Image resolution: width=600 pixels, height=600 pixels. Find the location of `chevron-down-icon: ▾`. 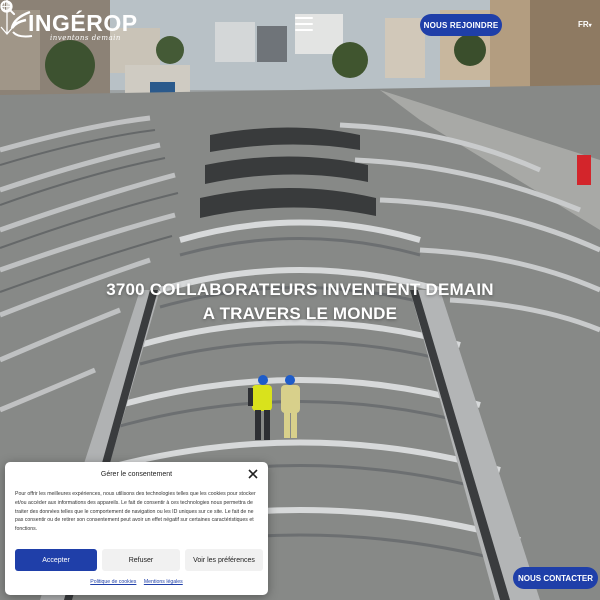

chevron-down-icon: ▾ is located at coordinates (590, 26).